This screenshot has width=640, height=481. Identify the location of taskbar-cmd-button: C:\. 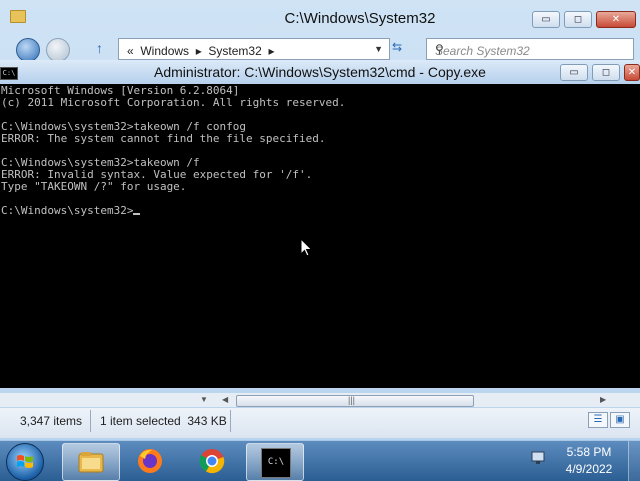
(275, 462).